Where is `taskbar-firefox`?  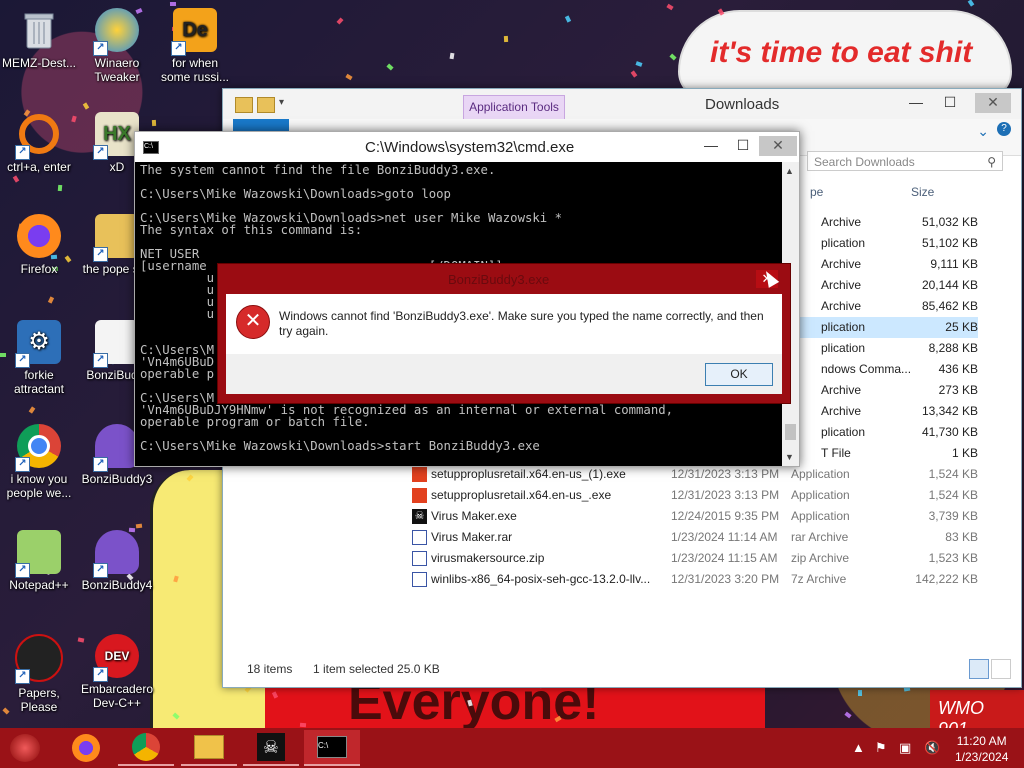 taskbar-firefox is located at coordinates (86, 748).